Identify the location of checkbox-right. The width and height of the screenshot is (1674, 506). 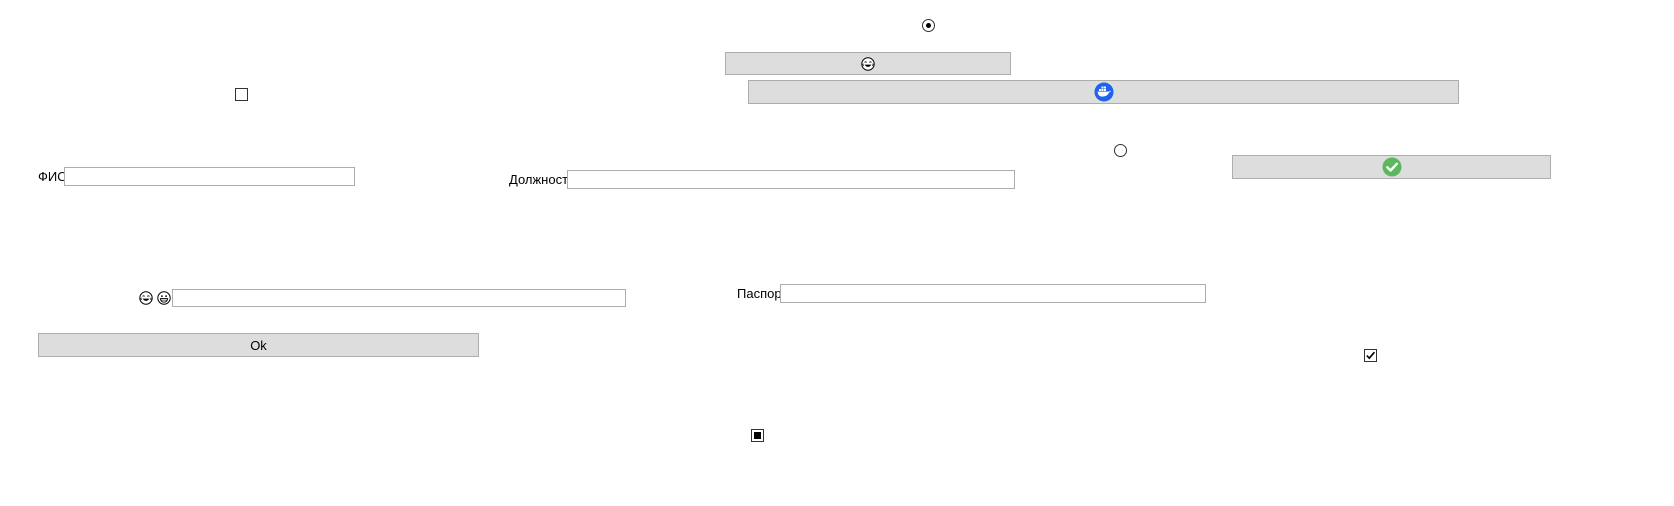
(1370, 355).